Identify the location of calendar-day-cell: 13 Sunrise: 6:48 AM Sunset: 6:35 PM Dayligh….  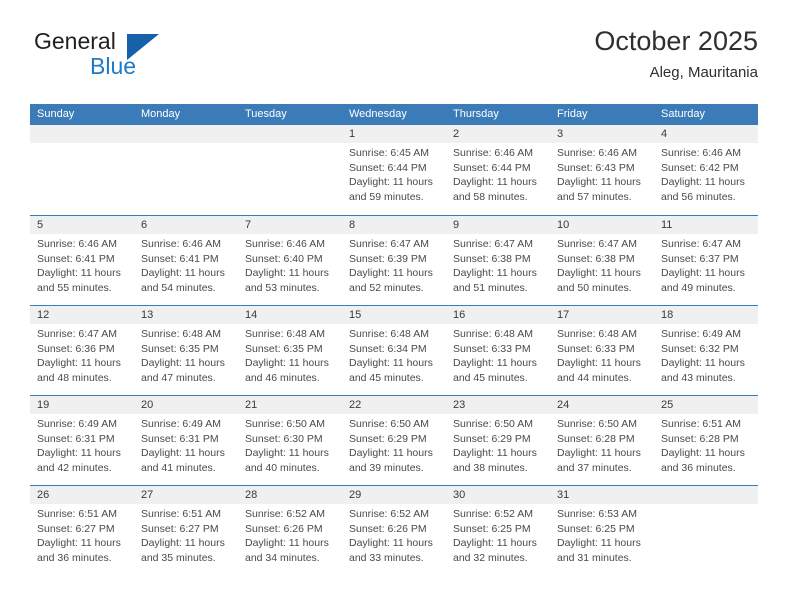
(186, 350).